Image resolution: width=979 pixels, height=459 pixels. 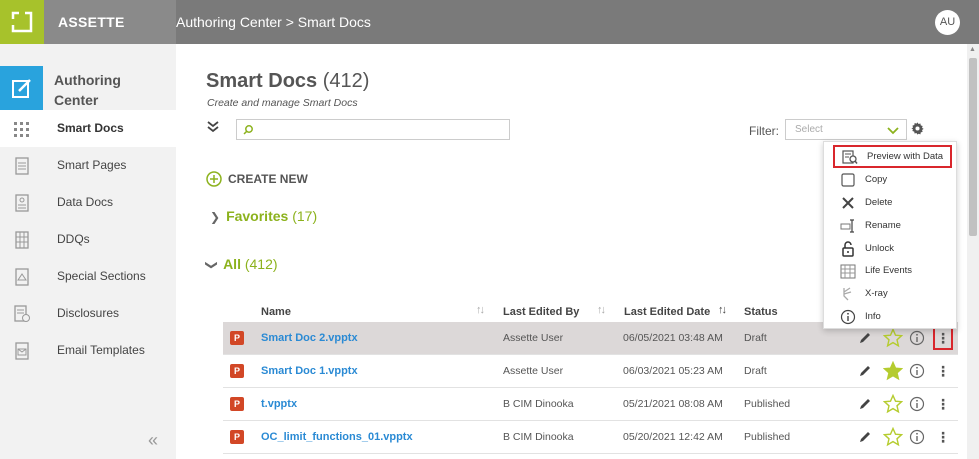 What do you see at coordinates (722, 310) in the screenshot?
I see `sort-desc-icon: ↑↓` at bounding box center [722, 310].